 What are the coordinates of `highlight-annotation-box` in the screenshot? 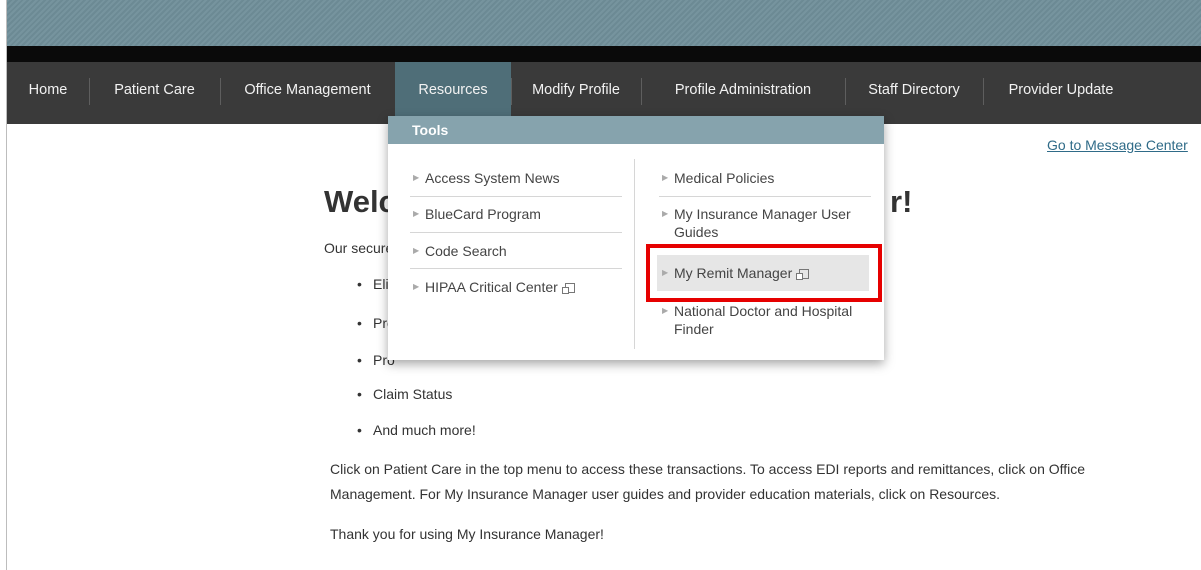 It's located at (764, 273).